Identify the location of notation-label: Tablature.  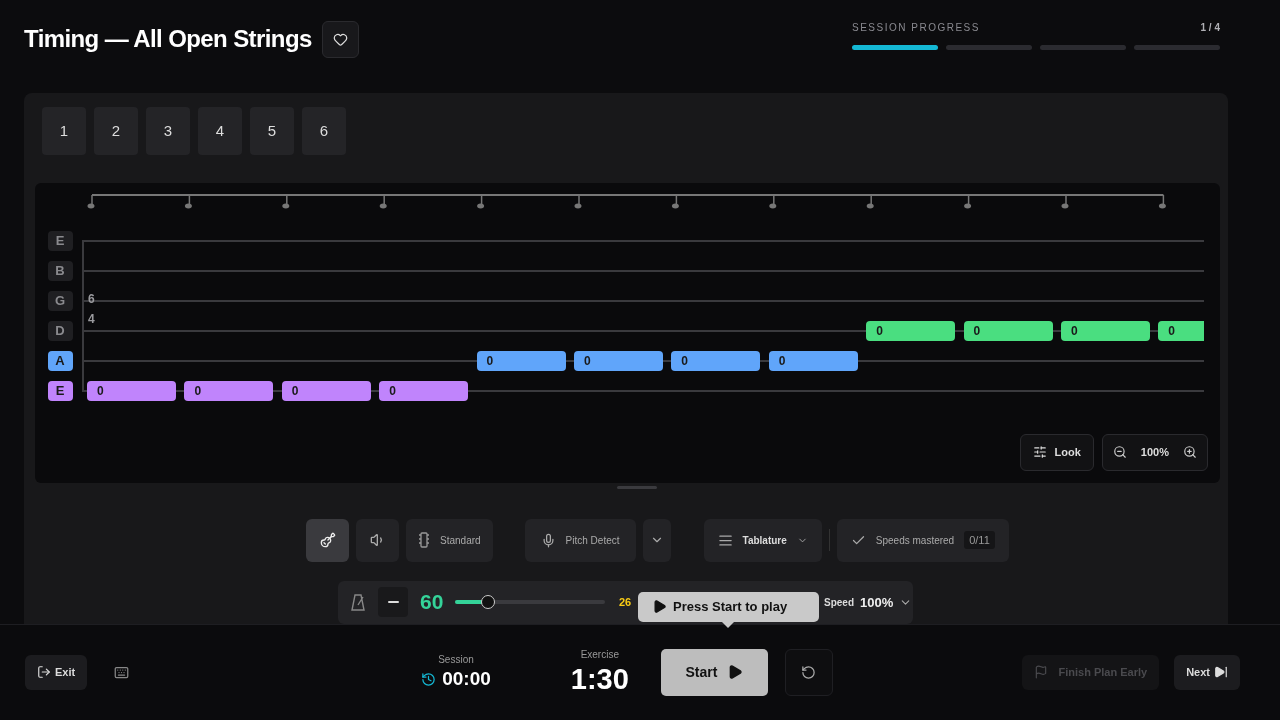
(764, 540).